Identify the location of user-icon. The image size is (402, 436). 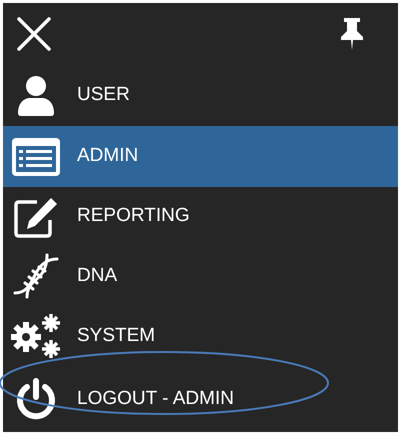
(36, 95).